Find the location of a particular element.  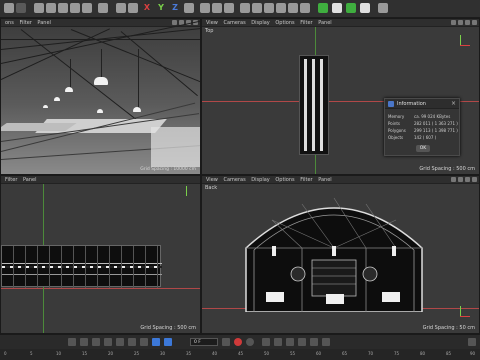

camera-icon is located at coordinates (323, 8).